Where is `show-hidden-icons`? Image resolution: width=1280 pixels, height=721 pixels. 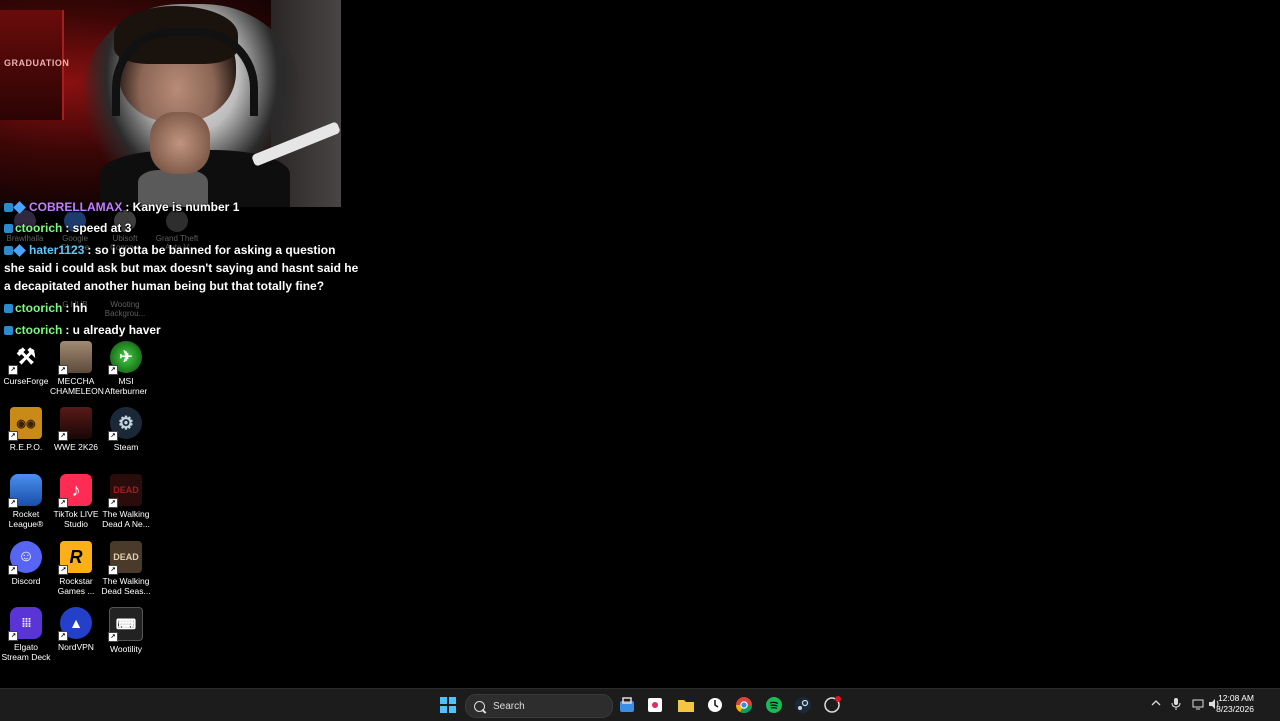
show-hidden-icons is located at coordinates (1156, 704).